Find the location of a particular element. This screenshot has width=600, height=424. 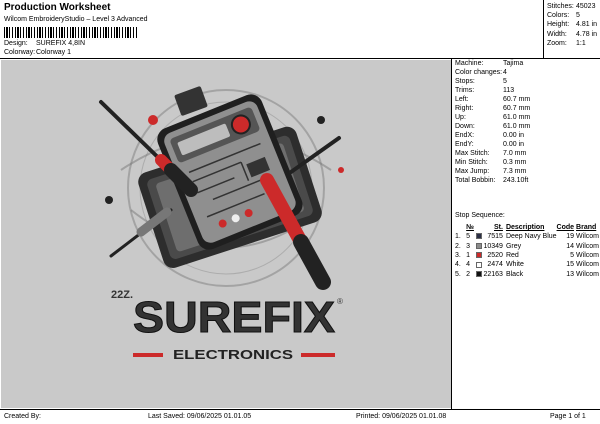

row-stitches: 22163 is located at coordinates (493, 274).